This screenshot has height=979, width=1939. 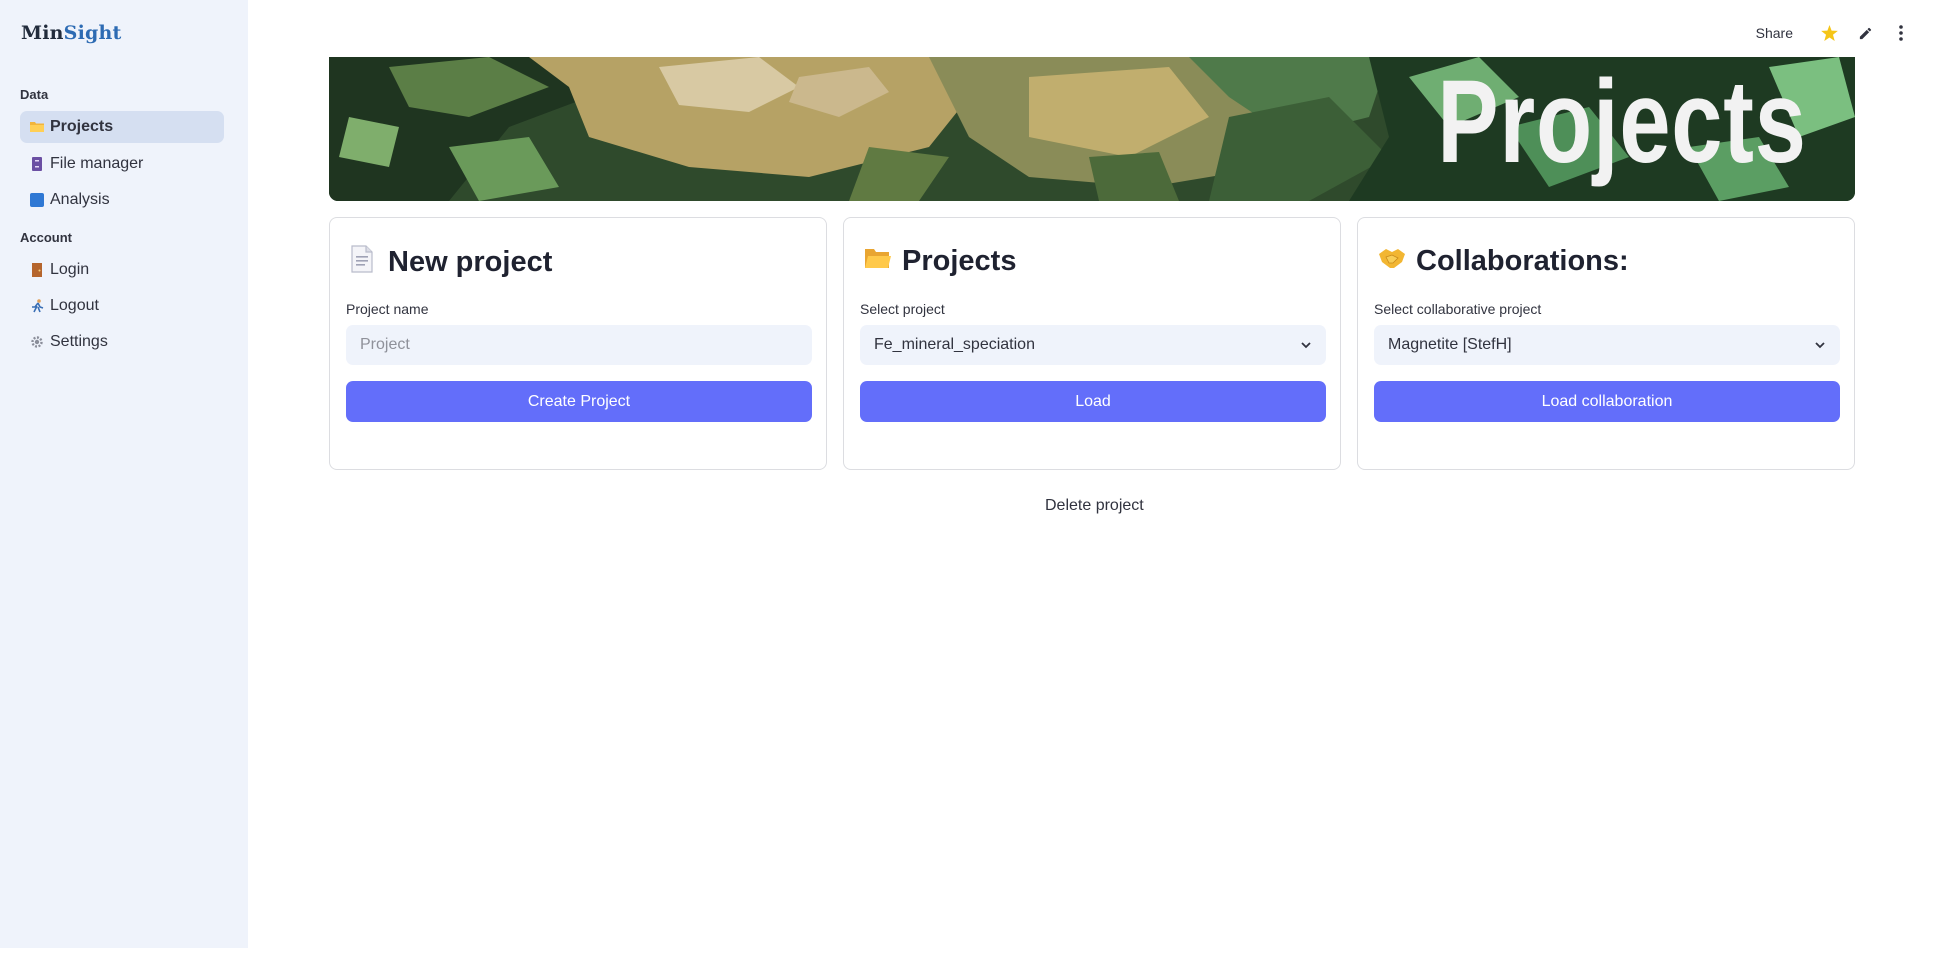 I want to click on door-icon, so click(x=37, y=270).